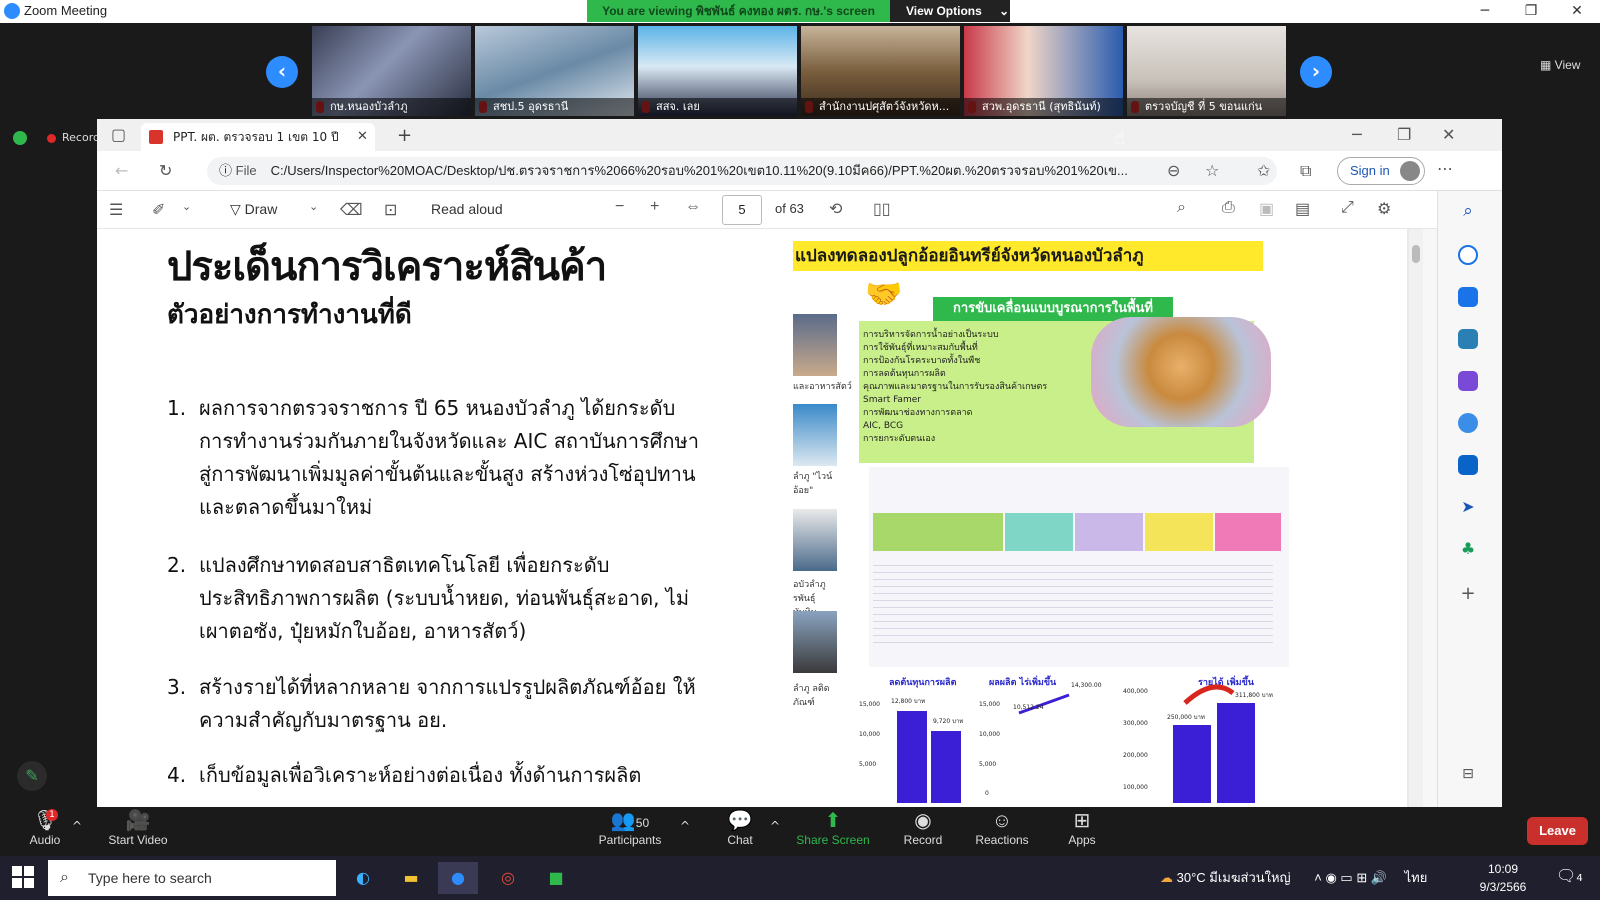 Image resolution: width=1600 pixels, height=900 pixels. I want to click on shopping-tag-icon, so click(1468, 297).